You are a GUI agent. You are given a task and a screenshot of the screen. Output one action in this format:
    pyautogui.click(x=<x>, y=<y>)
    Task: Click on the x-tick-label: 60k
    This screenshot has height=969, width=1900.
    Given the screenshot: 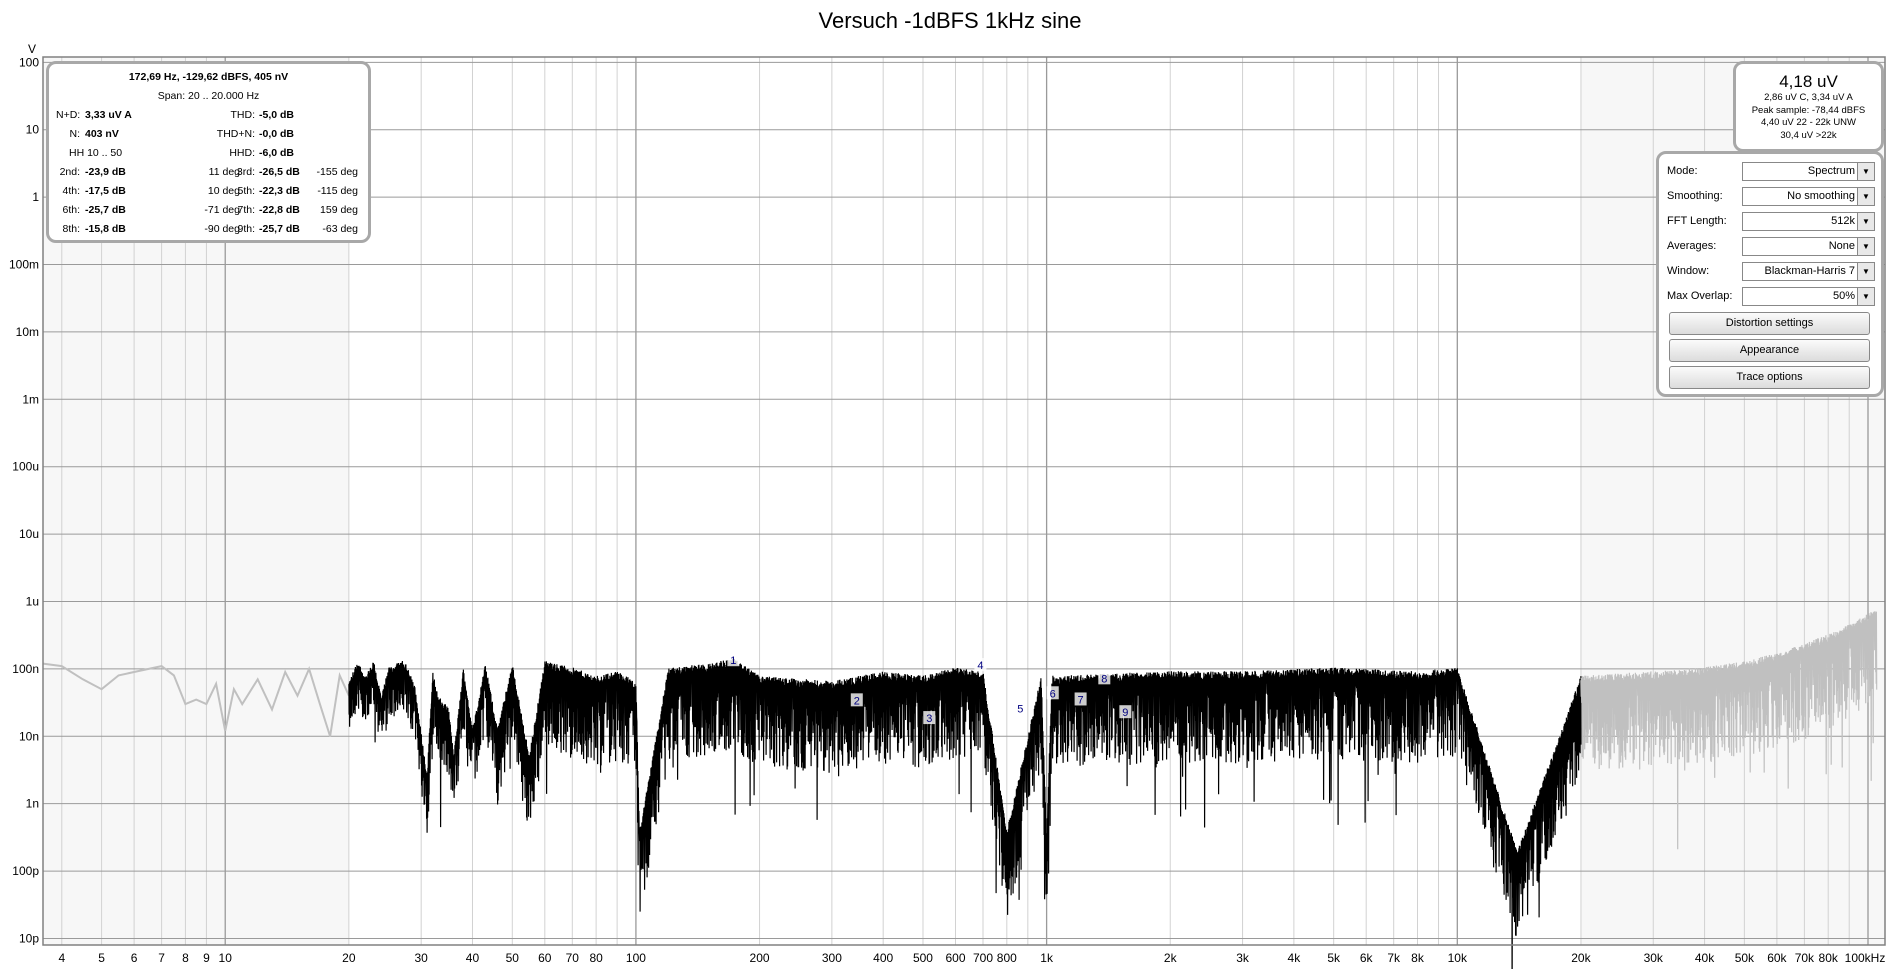 What is the action you would take?
    pyautogui.click(x=1777, y=958)
    